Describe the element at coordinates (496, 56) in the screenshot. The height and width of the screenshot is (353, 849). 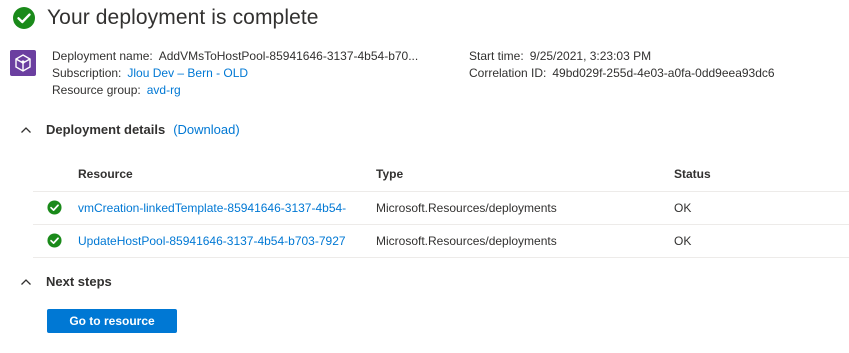
I see `start-time-label: Start time:` at that location.